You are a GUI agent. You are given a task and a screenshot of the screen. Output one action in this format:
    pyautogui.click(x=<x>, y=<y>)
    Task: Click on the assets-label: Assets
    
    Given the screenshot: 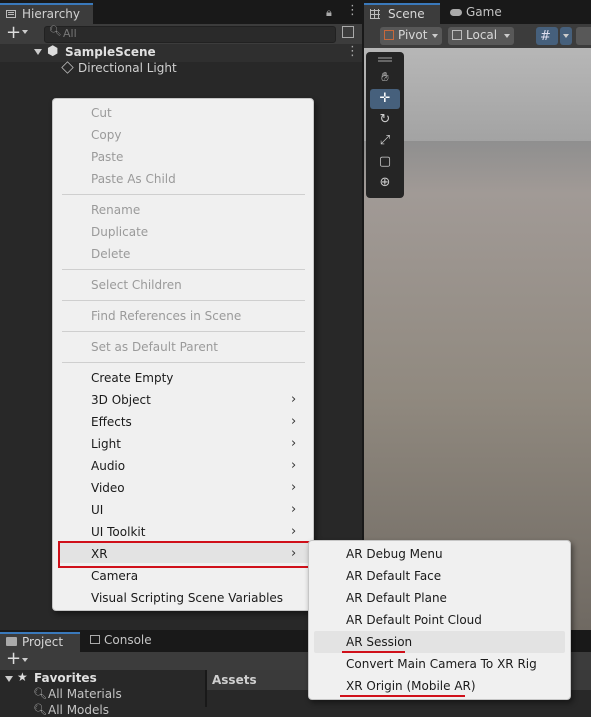 What is the action you would take?
    pyautogui.click(x=234, y=680)
    